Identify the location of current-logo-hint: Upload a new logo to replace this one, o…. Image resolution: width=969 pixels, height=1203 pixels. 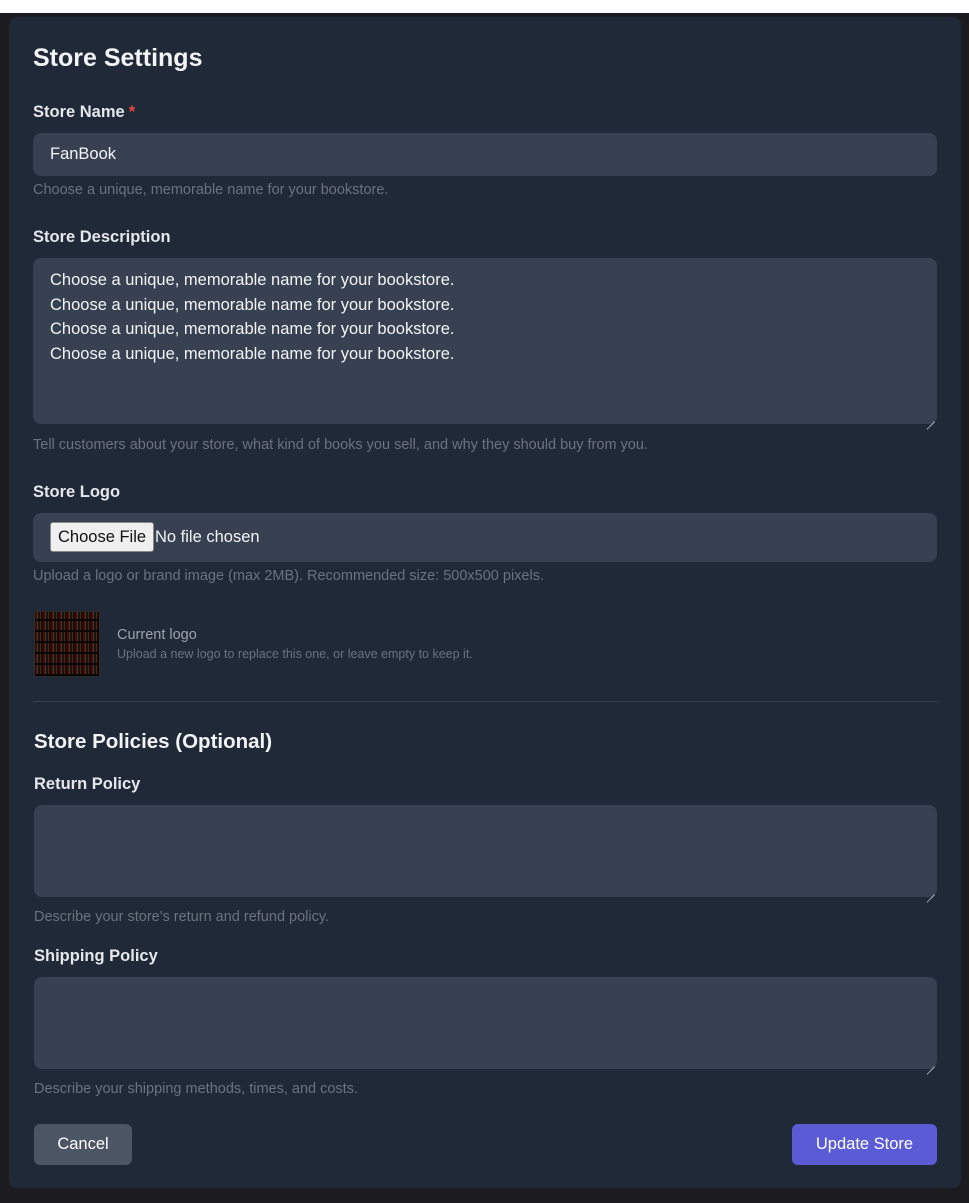
(295, 654).